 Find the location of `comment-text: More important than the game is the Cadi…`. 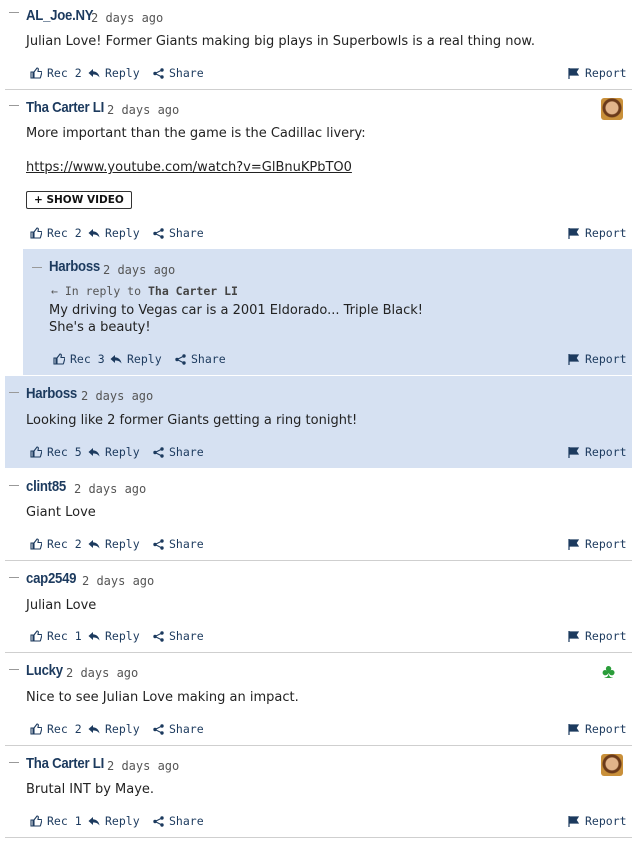

comment-text: More important than the game is the Cadi… is located at coordinates (196, 133).